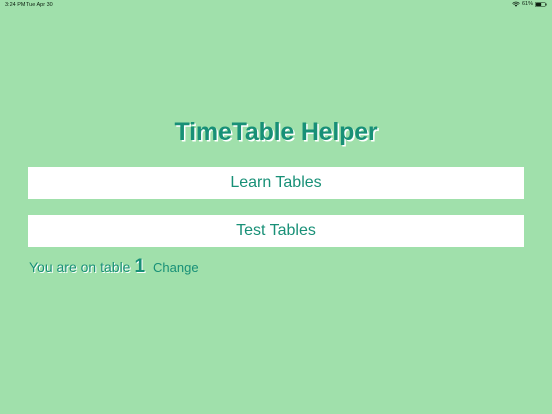 This screenshot has height=414, width=552. I want to click on change-table-link: Change, so click(176, 267).